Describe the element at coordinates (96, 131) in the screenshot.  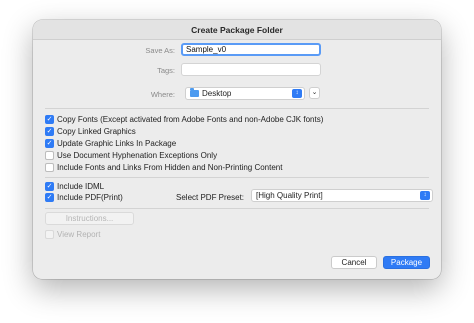
I see `option-label: Copy Linked Graphics` at that location.